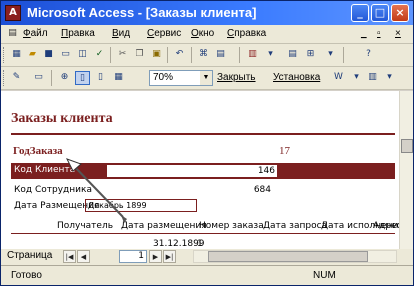  I want to click on one-page-icon: ▯, so click(82, 78).